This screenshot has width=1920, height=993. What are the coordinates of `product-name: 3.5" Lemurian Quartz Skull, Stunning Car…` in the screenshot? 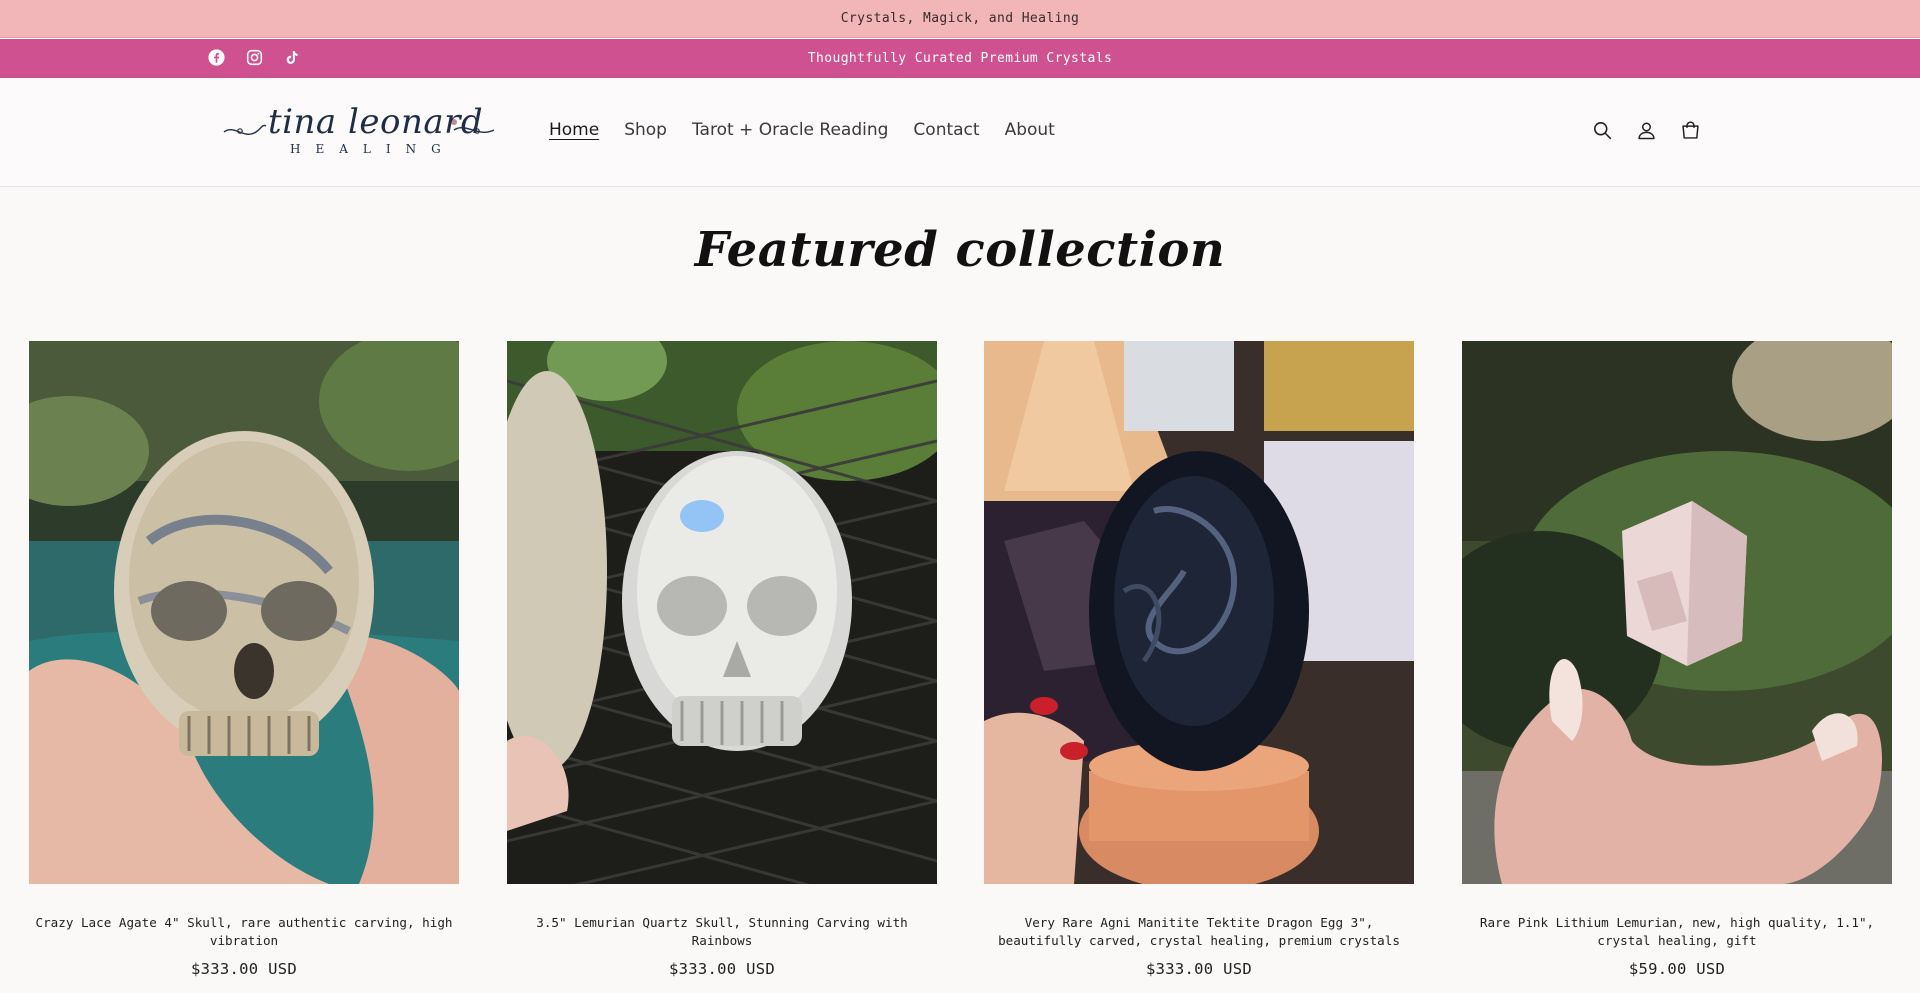 It's located at (722, 932).